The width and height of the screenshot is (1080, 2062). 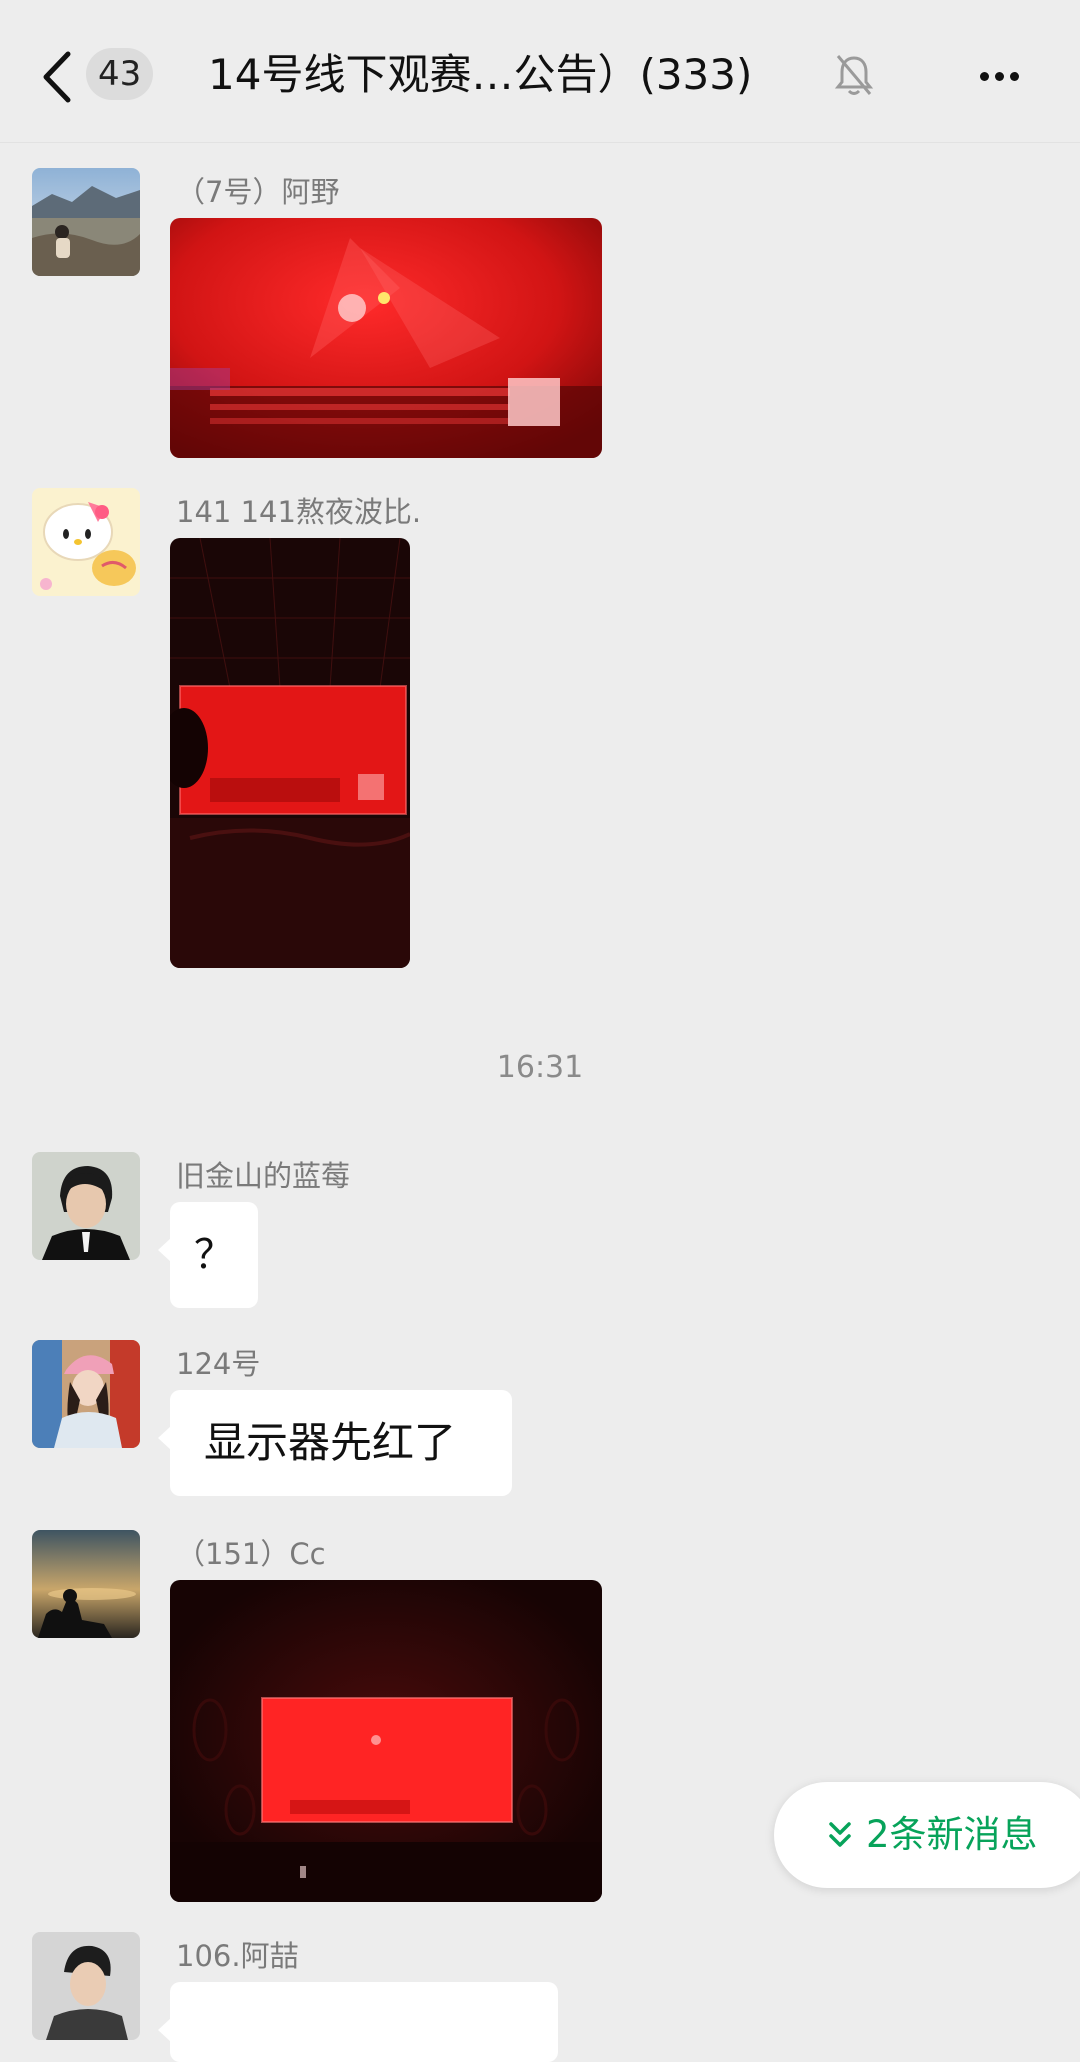 I want to click on more-options-button, so click(x=998, y=76).